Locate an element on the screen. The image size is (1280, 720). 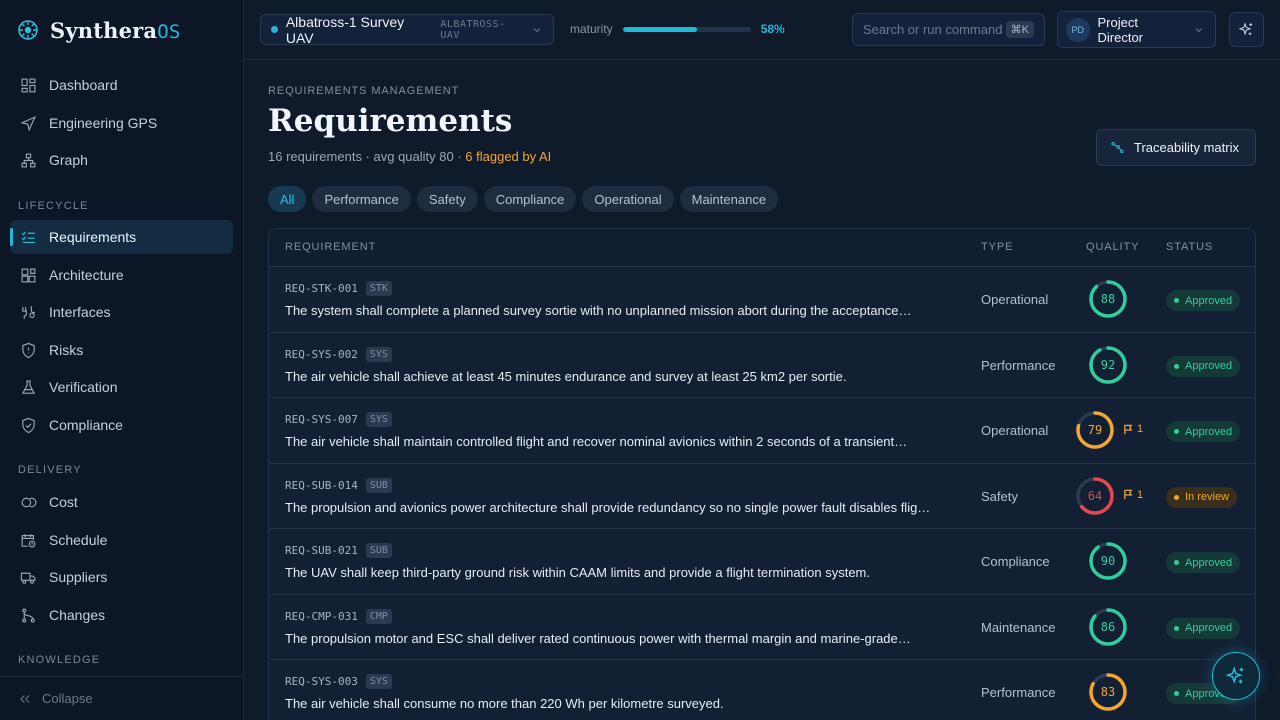
quality-value: 88 is located at coordinates (1108, 299).